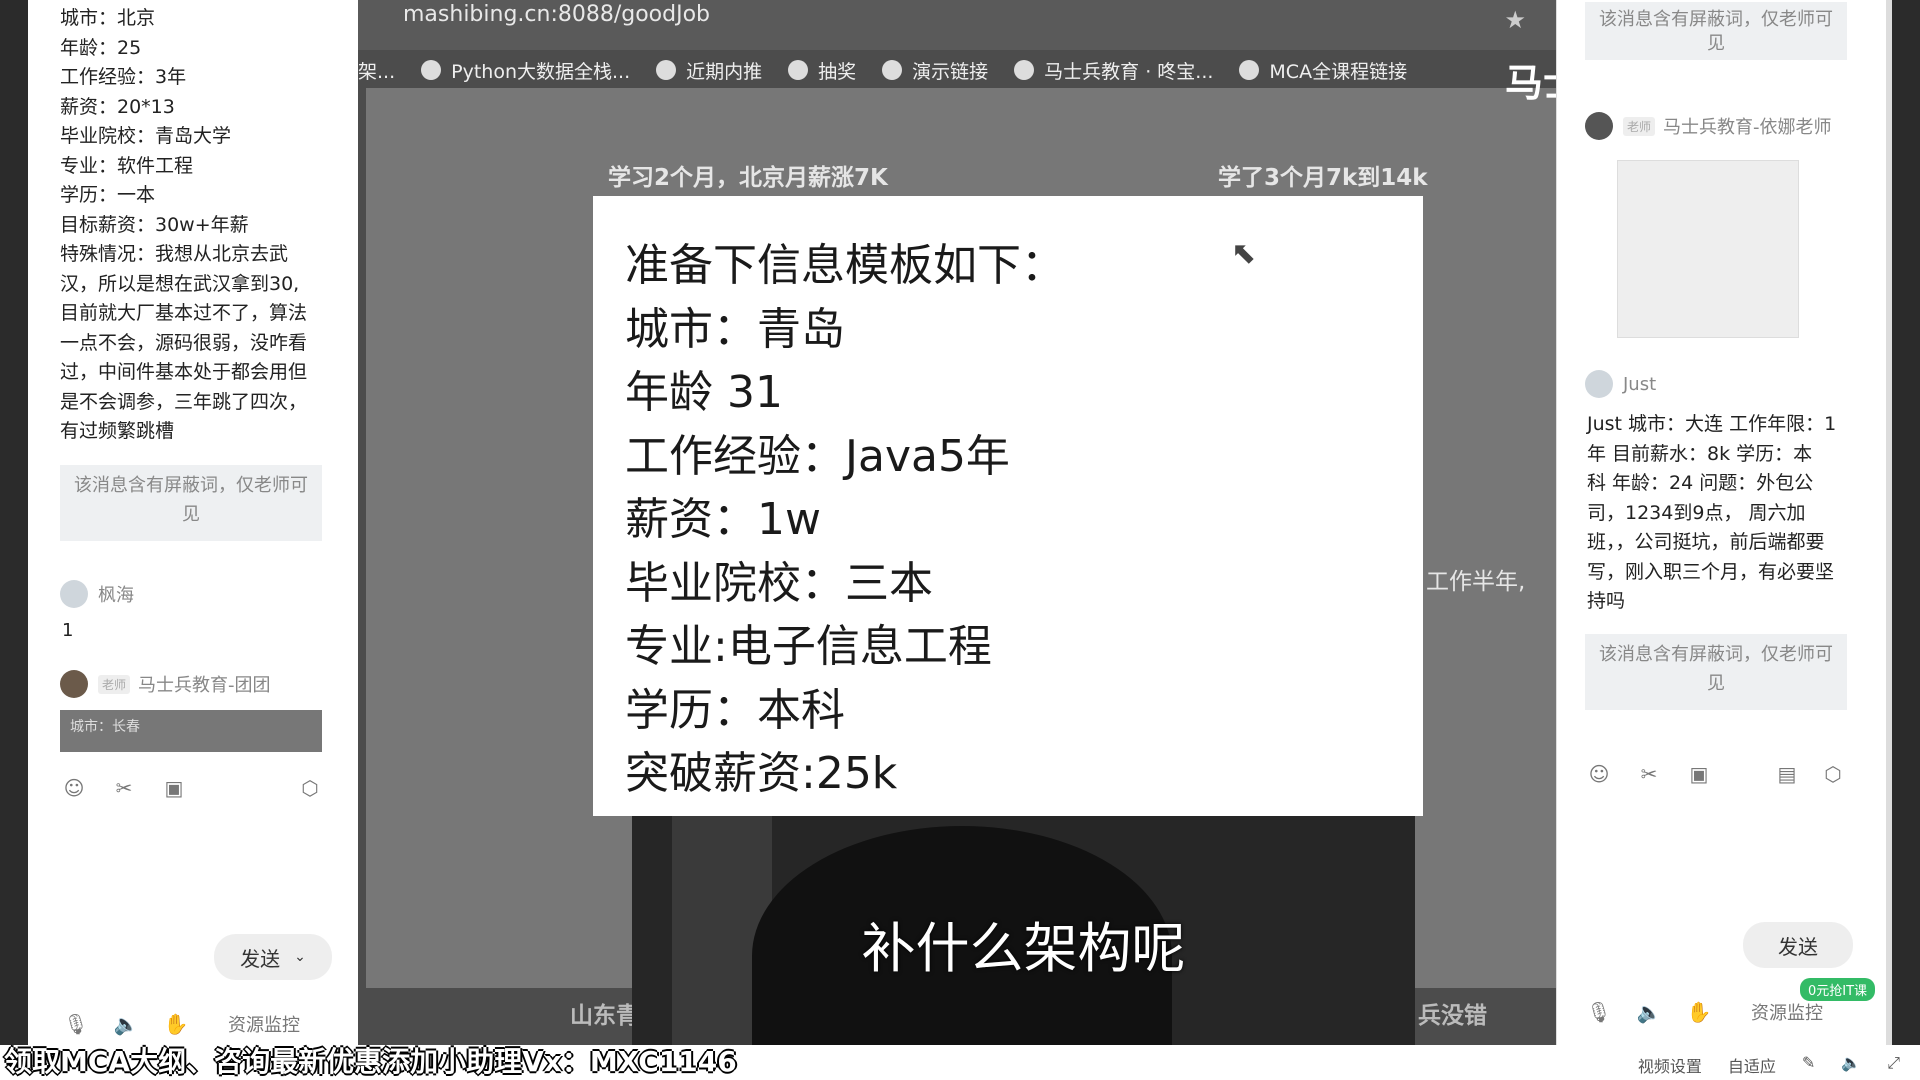 The image size is (1920, 1080). Describe the element at coordinates (116, 595) in the screenshot. I see `user-name: 枫海` at that location.